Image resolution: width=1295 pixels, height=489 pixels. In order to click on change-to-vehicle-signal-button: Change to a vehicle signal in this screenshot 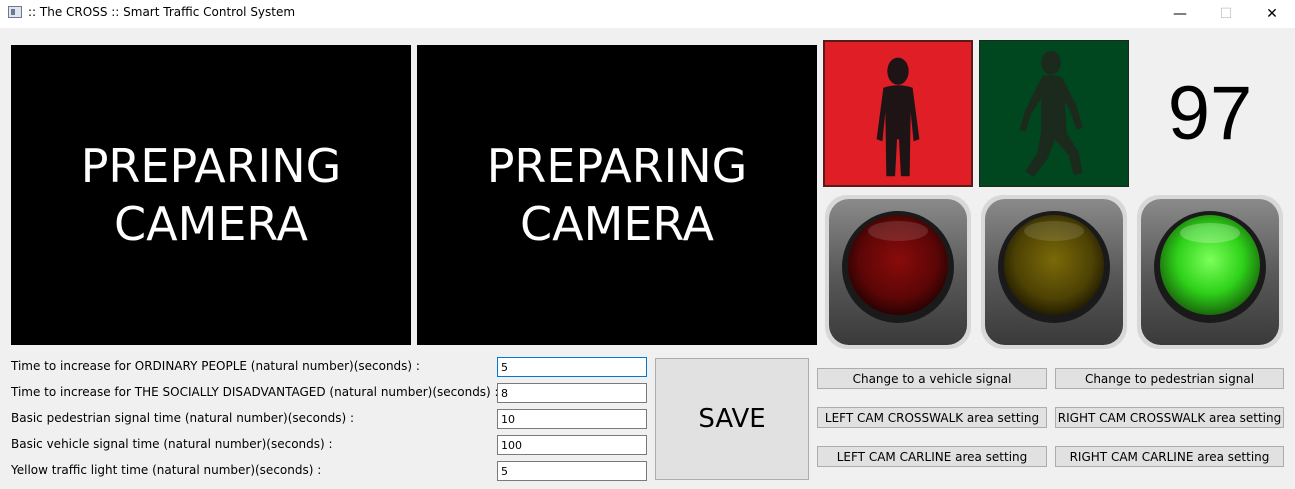, I will do `click(932, 378)`.